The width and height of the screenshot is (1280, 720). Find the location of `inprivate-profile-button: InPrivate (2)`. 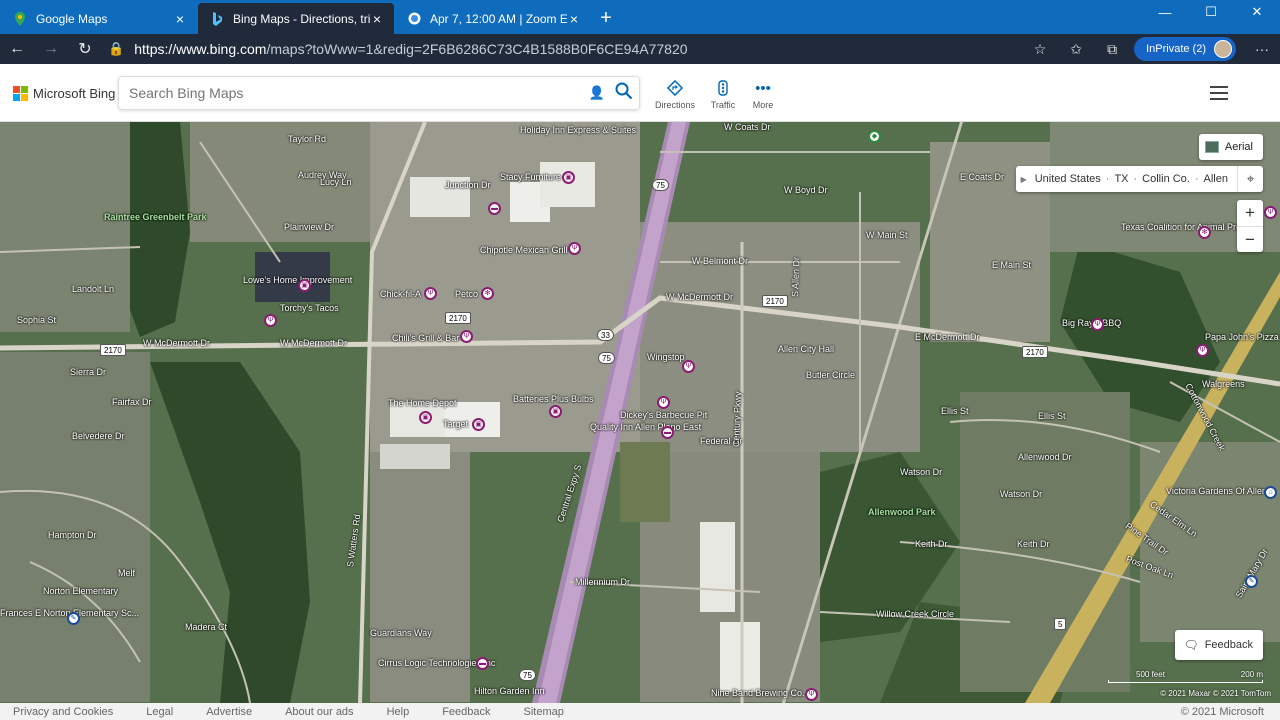

inprivate-profile-button: InPrivate (2) is located at coordinates (1185, 49).